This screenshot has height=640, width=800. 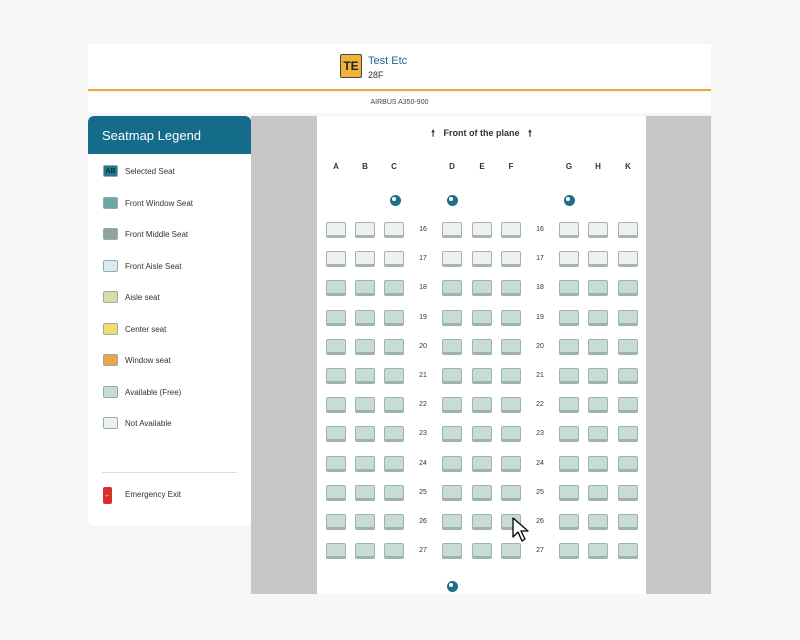 What do you see at coordinates (336, 405) in the screenshot?
I see `seat-22A` at bounding box center [336, 405].